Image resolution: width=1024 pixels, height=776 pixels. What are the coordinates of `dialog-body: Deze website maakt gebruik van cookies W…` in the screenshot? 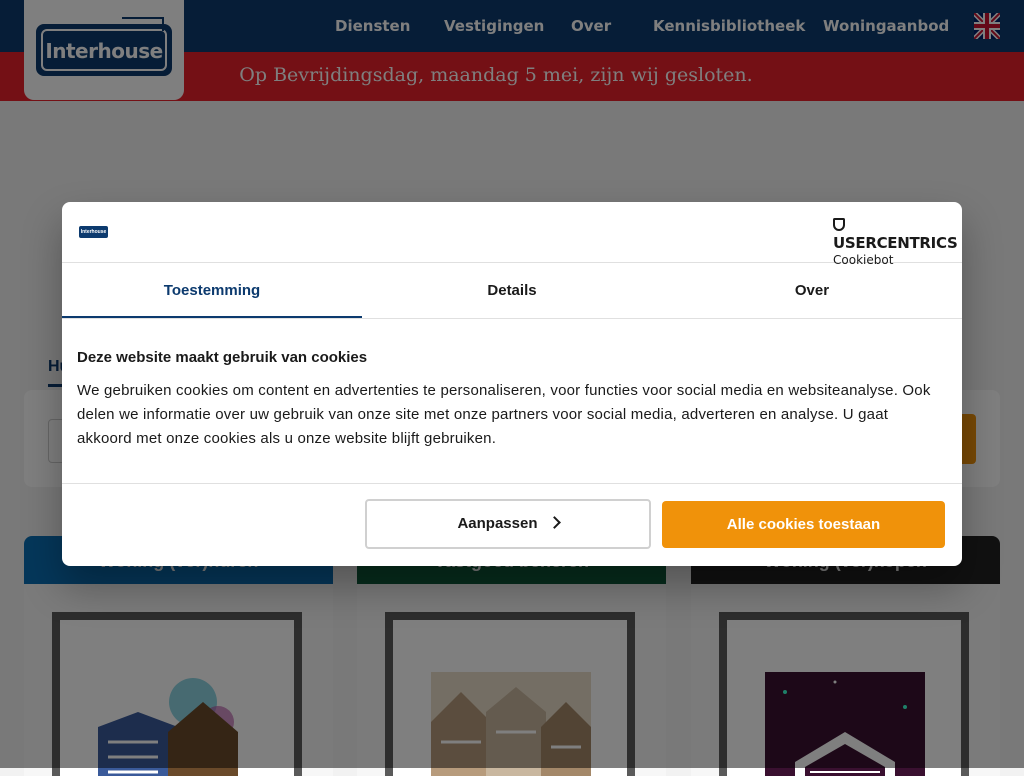 It's located at (512, 400).